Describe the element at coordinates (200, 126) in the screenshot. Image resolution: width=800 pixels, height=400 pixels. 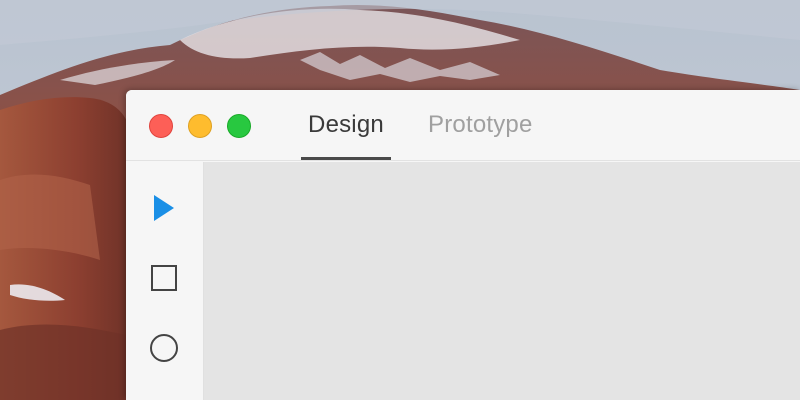
I see `minimize-window-button` at that location.